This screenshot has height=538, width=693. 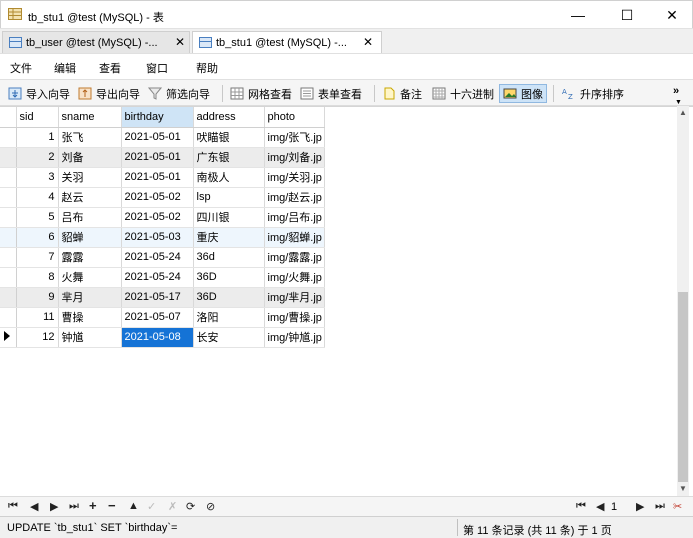 What do you see at coordinates (109, 93) in the screenshot?
I see `export-wizard-button: 导出向导` at bounding box center [109, 93].